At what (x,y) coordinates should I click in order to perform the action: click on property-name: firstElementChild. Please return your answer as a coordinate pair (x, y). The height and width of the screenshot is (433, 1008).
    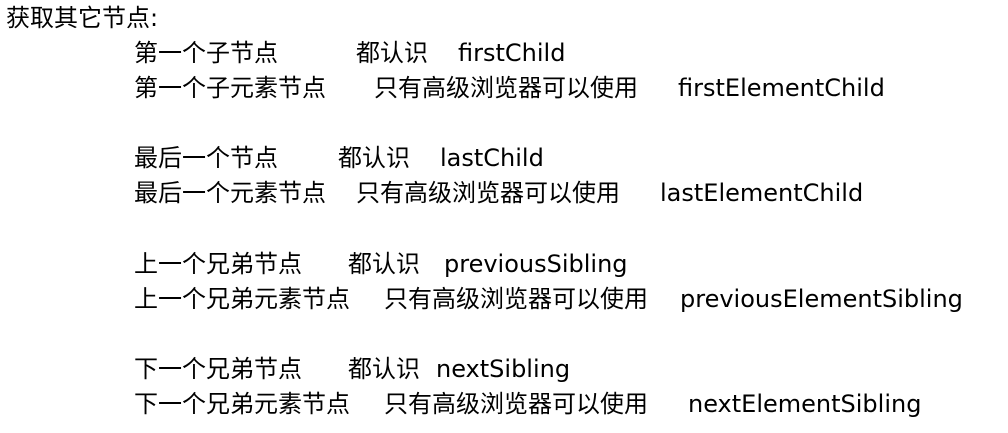
    Looking at the image, I should click on (781, 88).